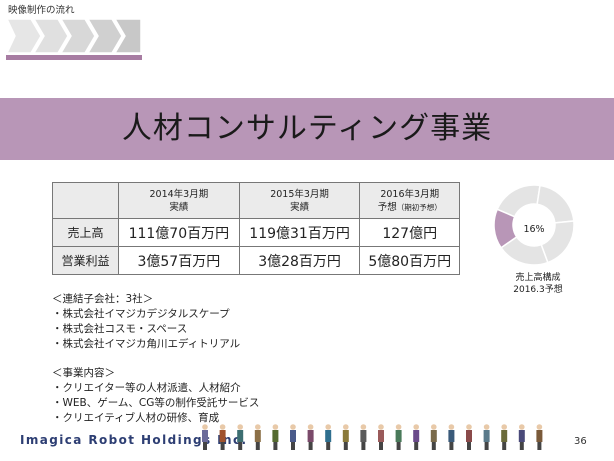  I want to click on list-item: ・株式会社イマジカデジタルスケープ, so click(141, 314).